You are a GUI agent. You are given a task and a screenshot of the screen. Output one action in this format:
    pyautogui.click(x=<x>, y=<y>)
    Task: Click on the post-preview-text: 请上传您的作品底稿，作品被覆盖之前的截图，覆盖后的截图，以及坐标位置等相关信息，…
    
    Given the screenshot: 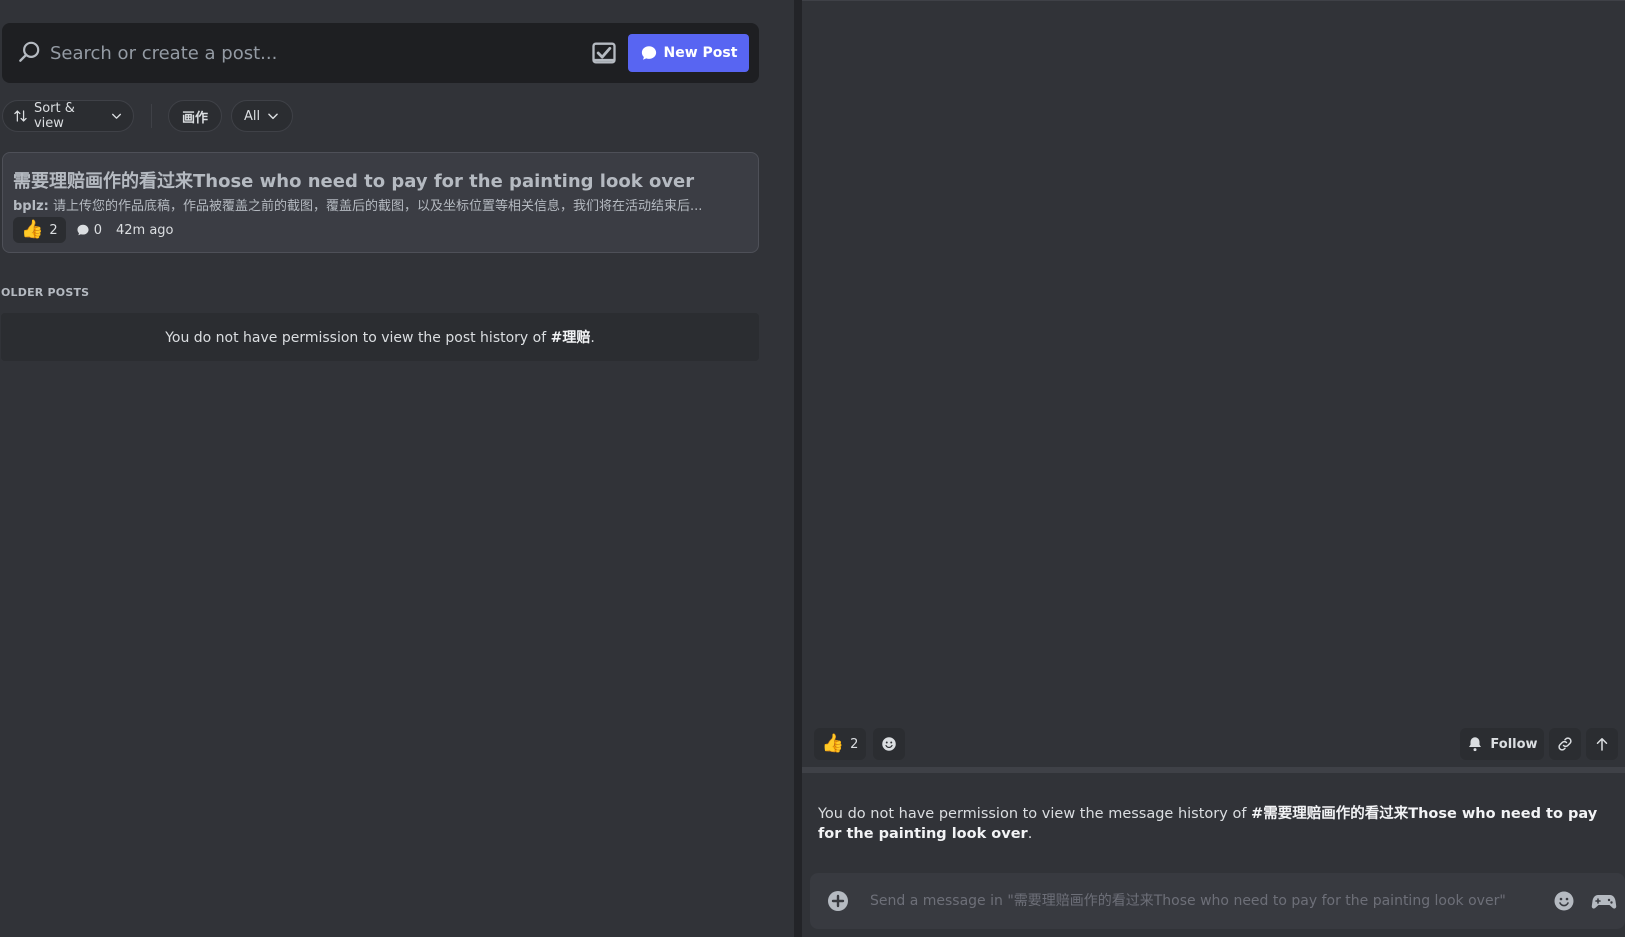 What is the action you would take?
    pyautogui.click(x=375, y=206)
    